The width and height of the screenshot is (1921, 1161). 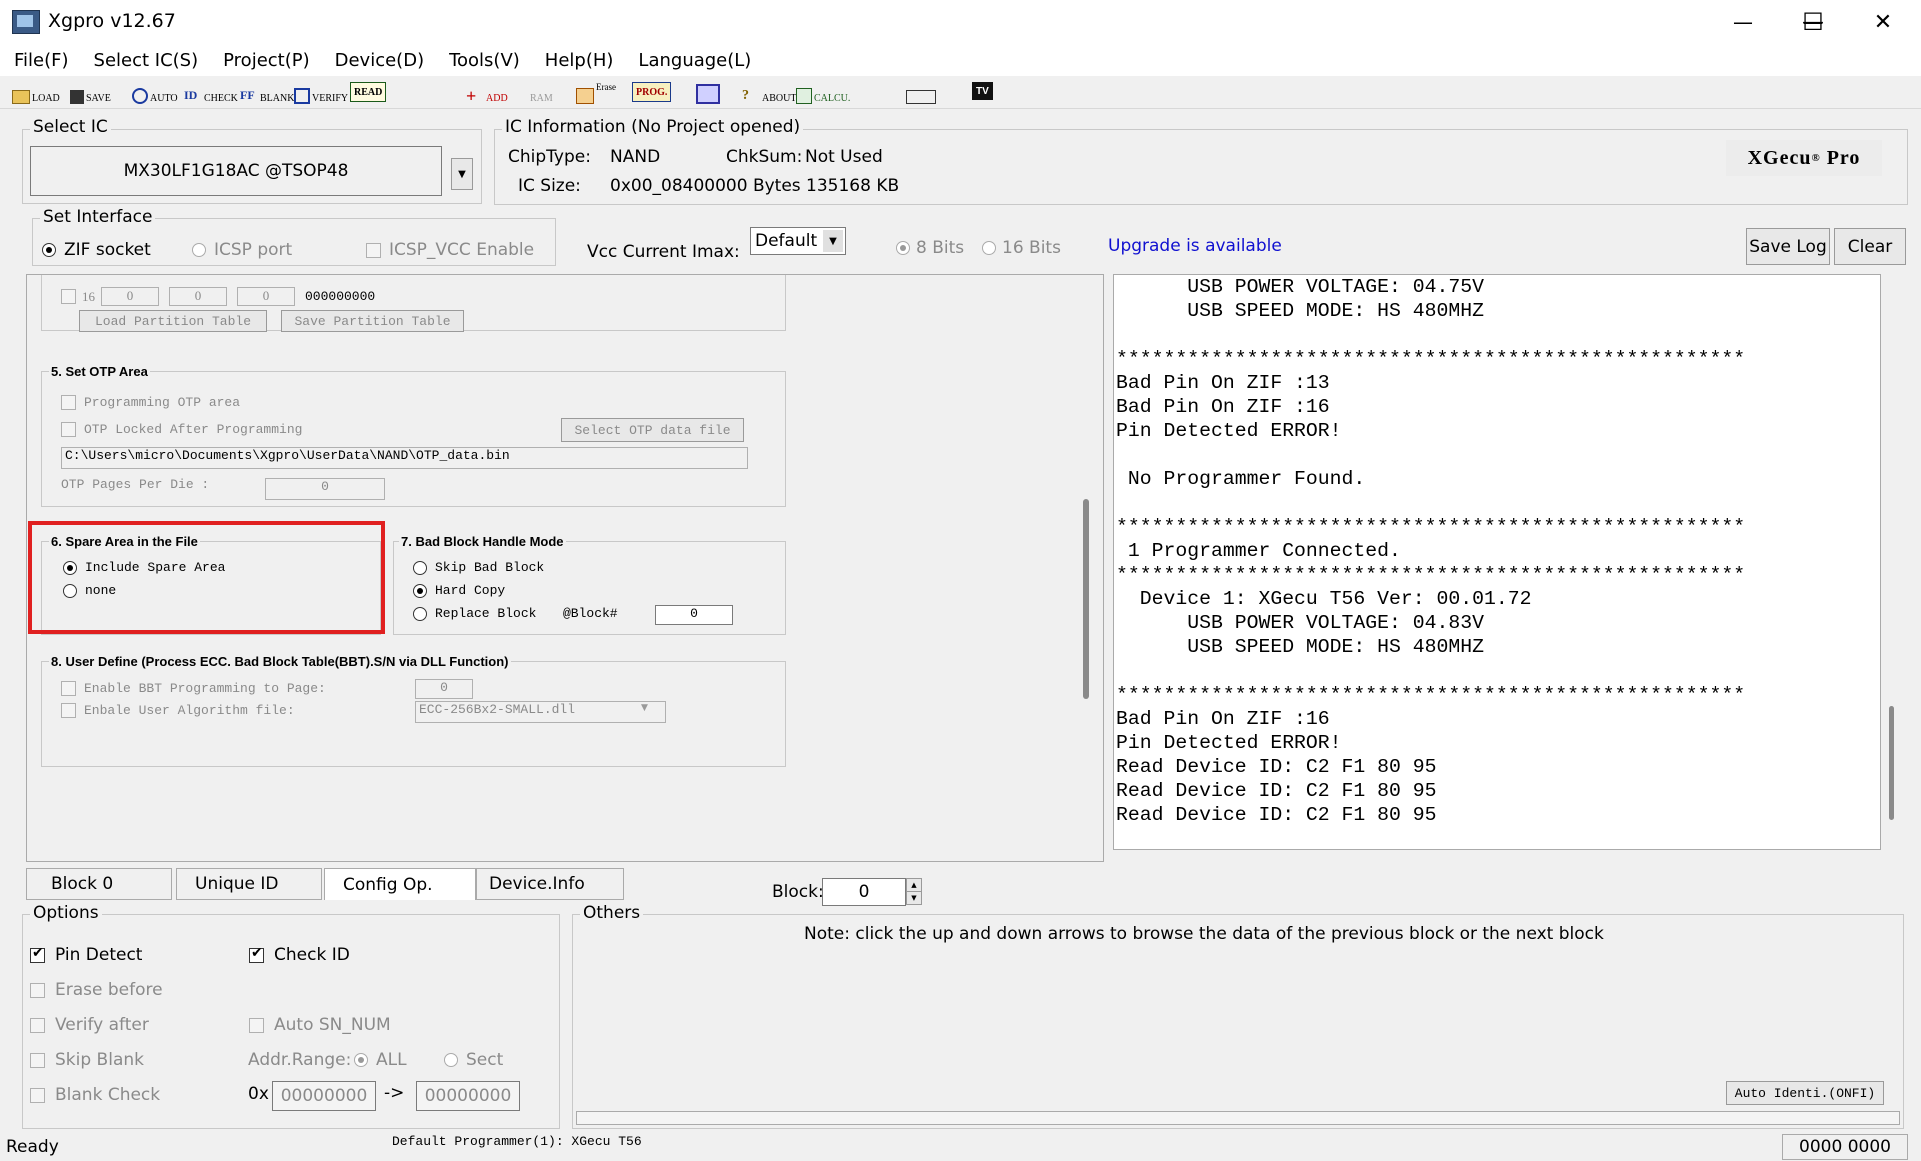 What do you see at coordinates (540, 712) in the screenshot?
I see `algorithm-file-select: ECC-256Bx2-SMALL.dll` at bounding box center [540, 712].